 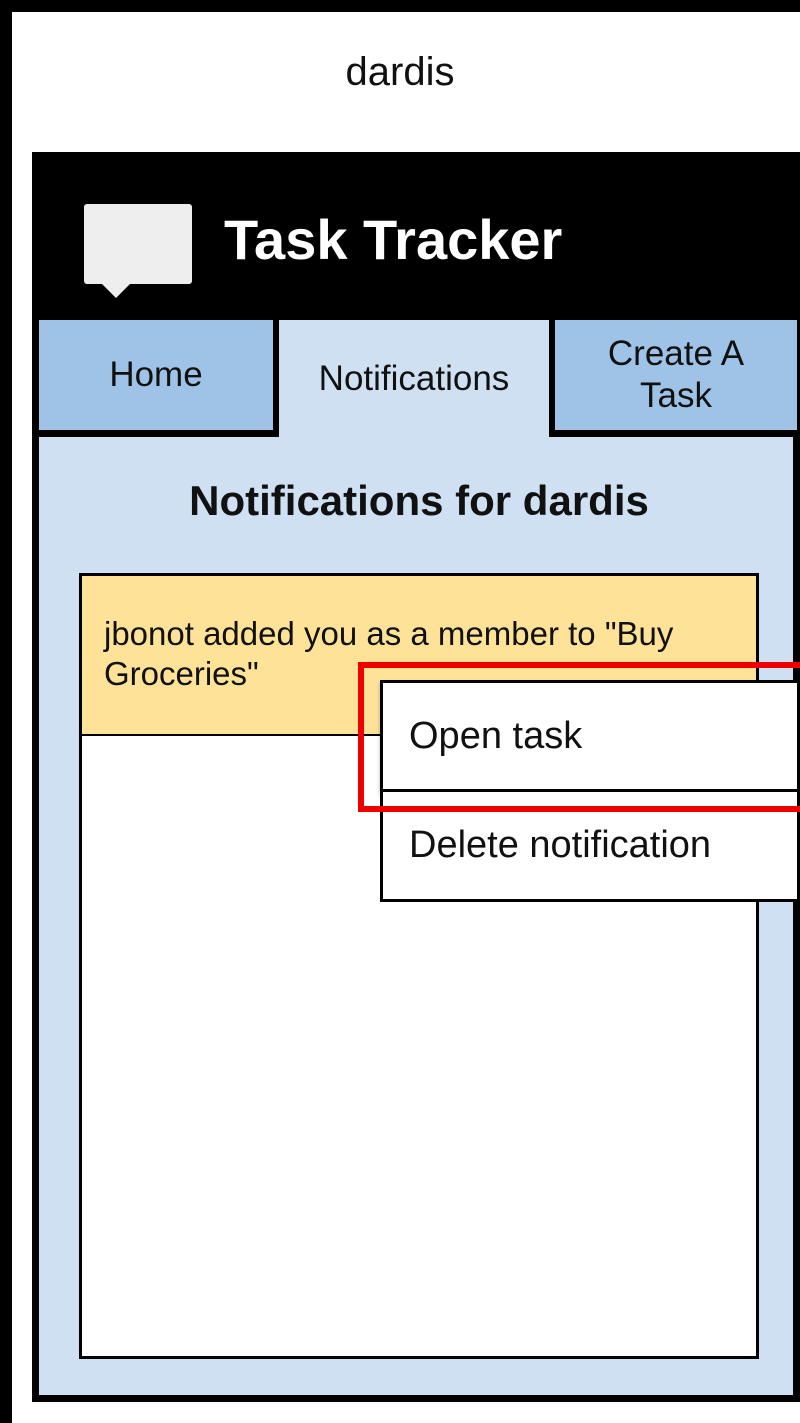 What do you see at coordinates (393, 239) in the screenshot?
I see `app-title: Task Tracker` at bounding box center [393, 239].